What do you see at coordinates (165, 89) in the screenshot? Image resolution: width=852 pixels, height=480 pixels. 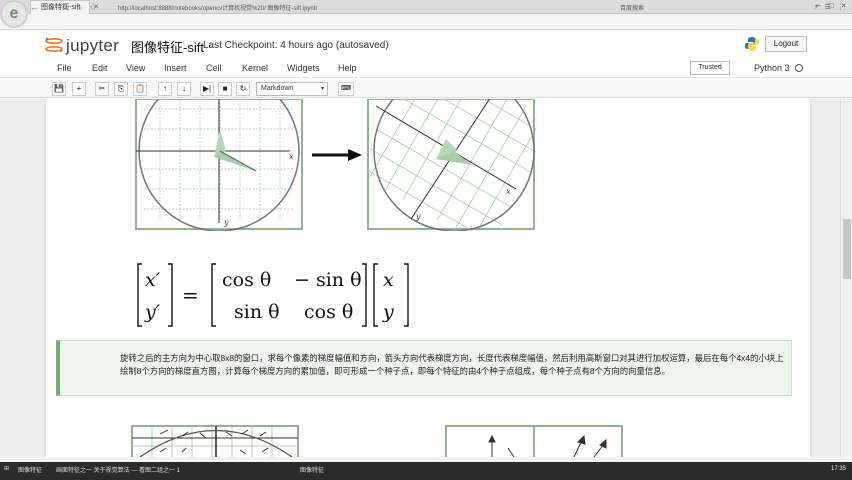 I see `move-up-icon: ↑` at bounding box center [165, 89].